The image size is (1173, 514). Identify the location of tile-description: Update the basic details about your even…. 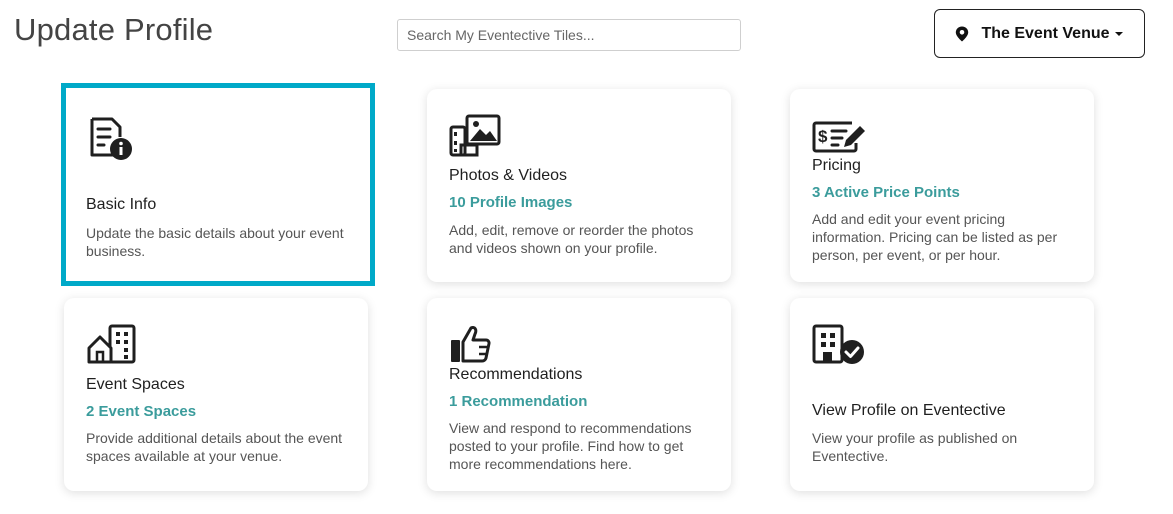
(215, 242).